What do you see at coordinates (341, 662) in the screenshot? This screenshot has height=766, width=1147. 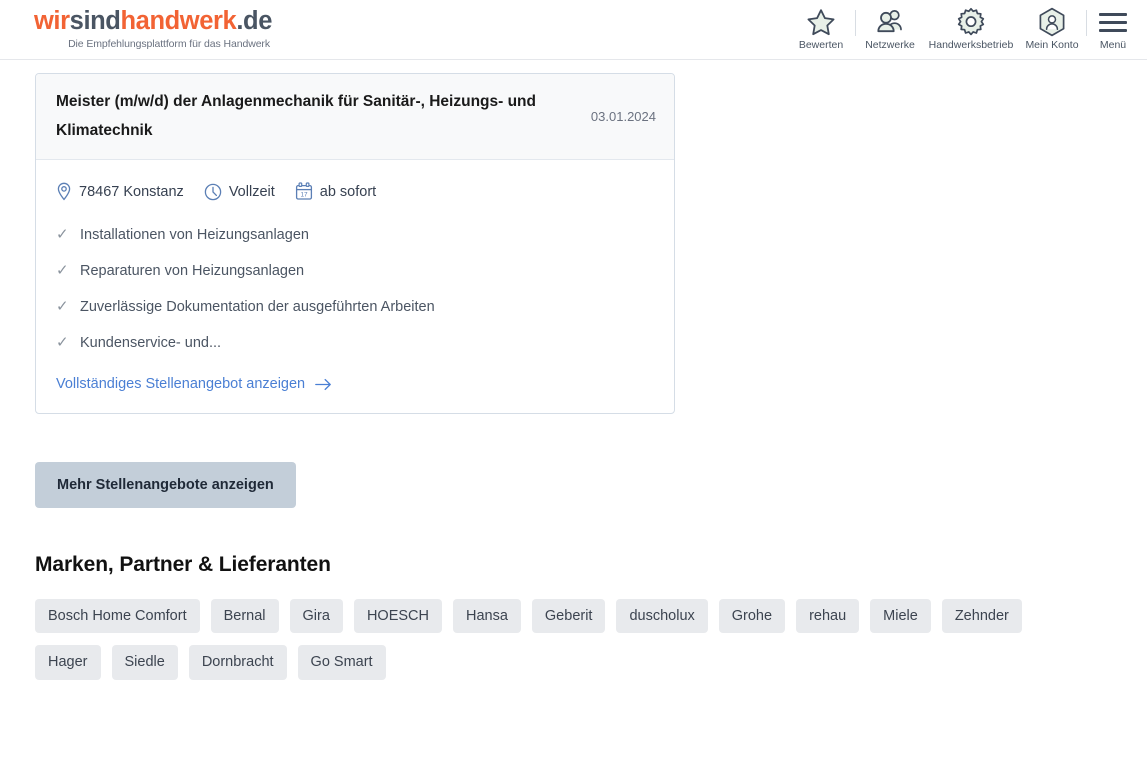 I see `brand-tag: Go Smart` at bounding box center [341, 662].